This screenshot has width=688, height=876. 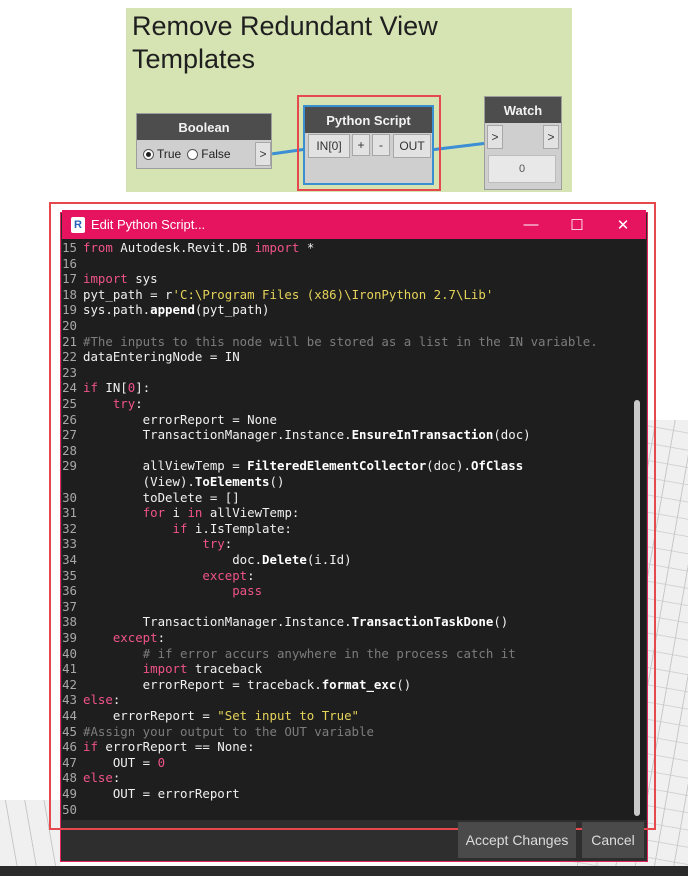 I want to click on code-token: sys.path., so click(x=117, y=310).